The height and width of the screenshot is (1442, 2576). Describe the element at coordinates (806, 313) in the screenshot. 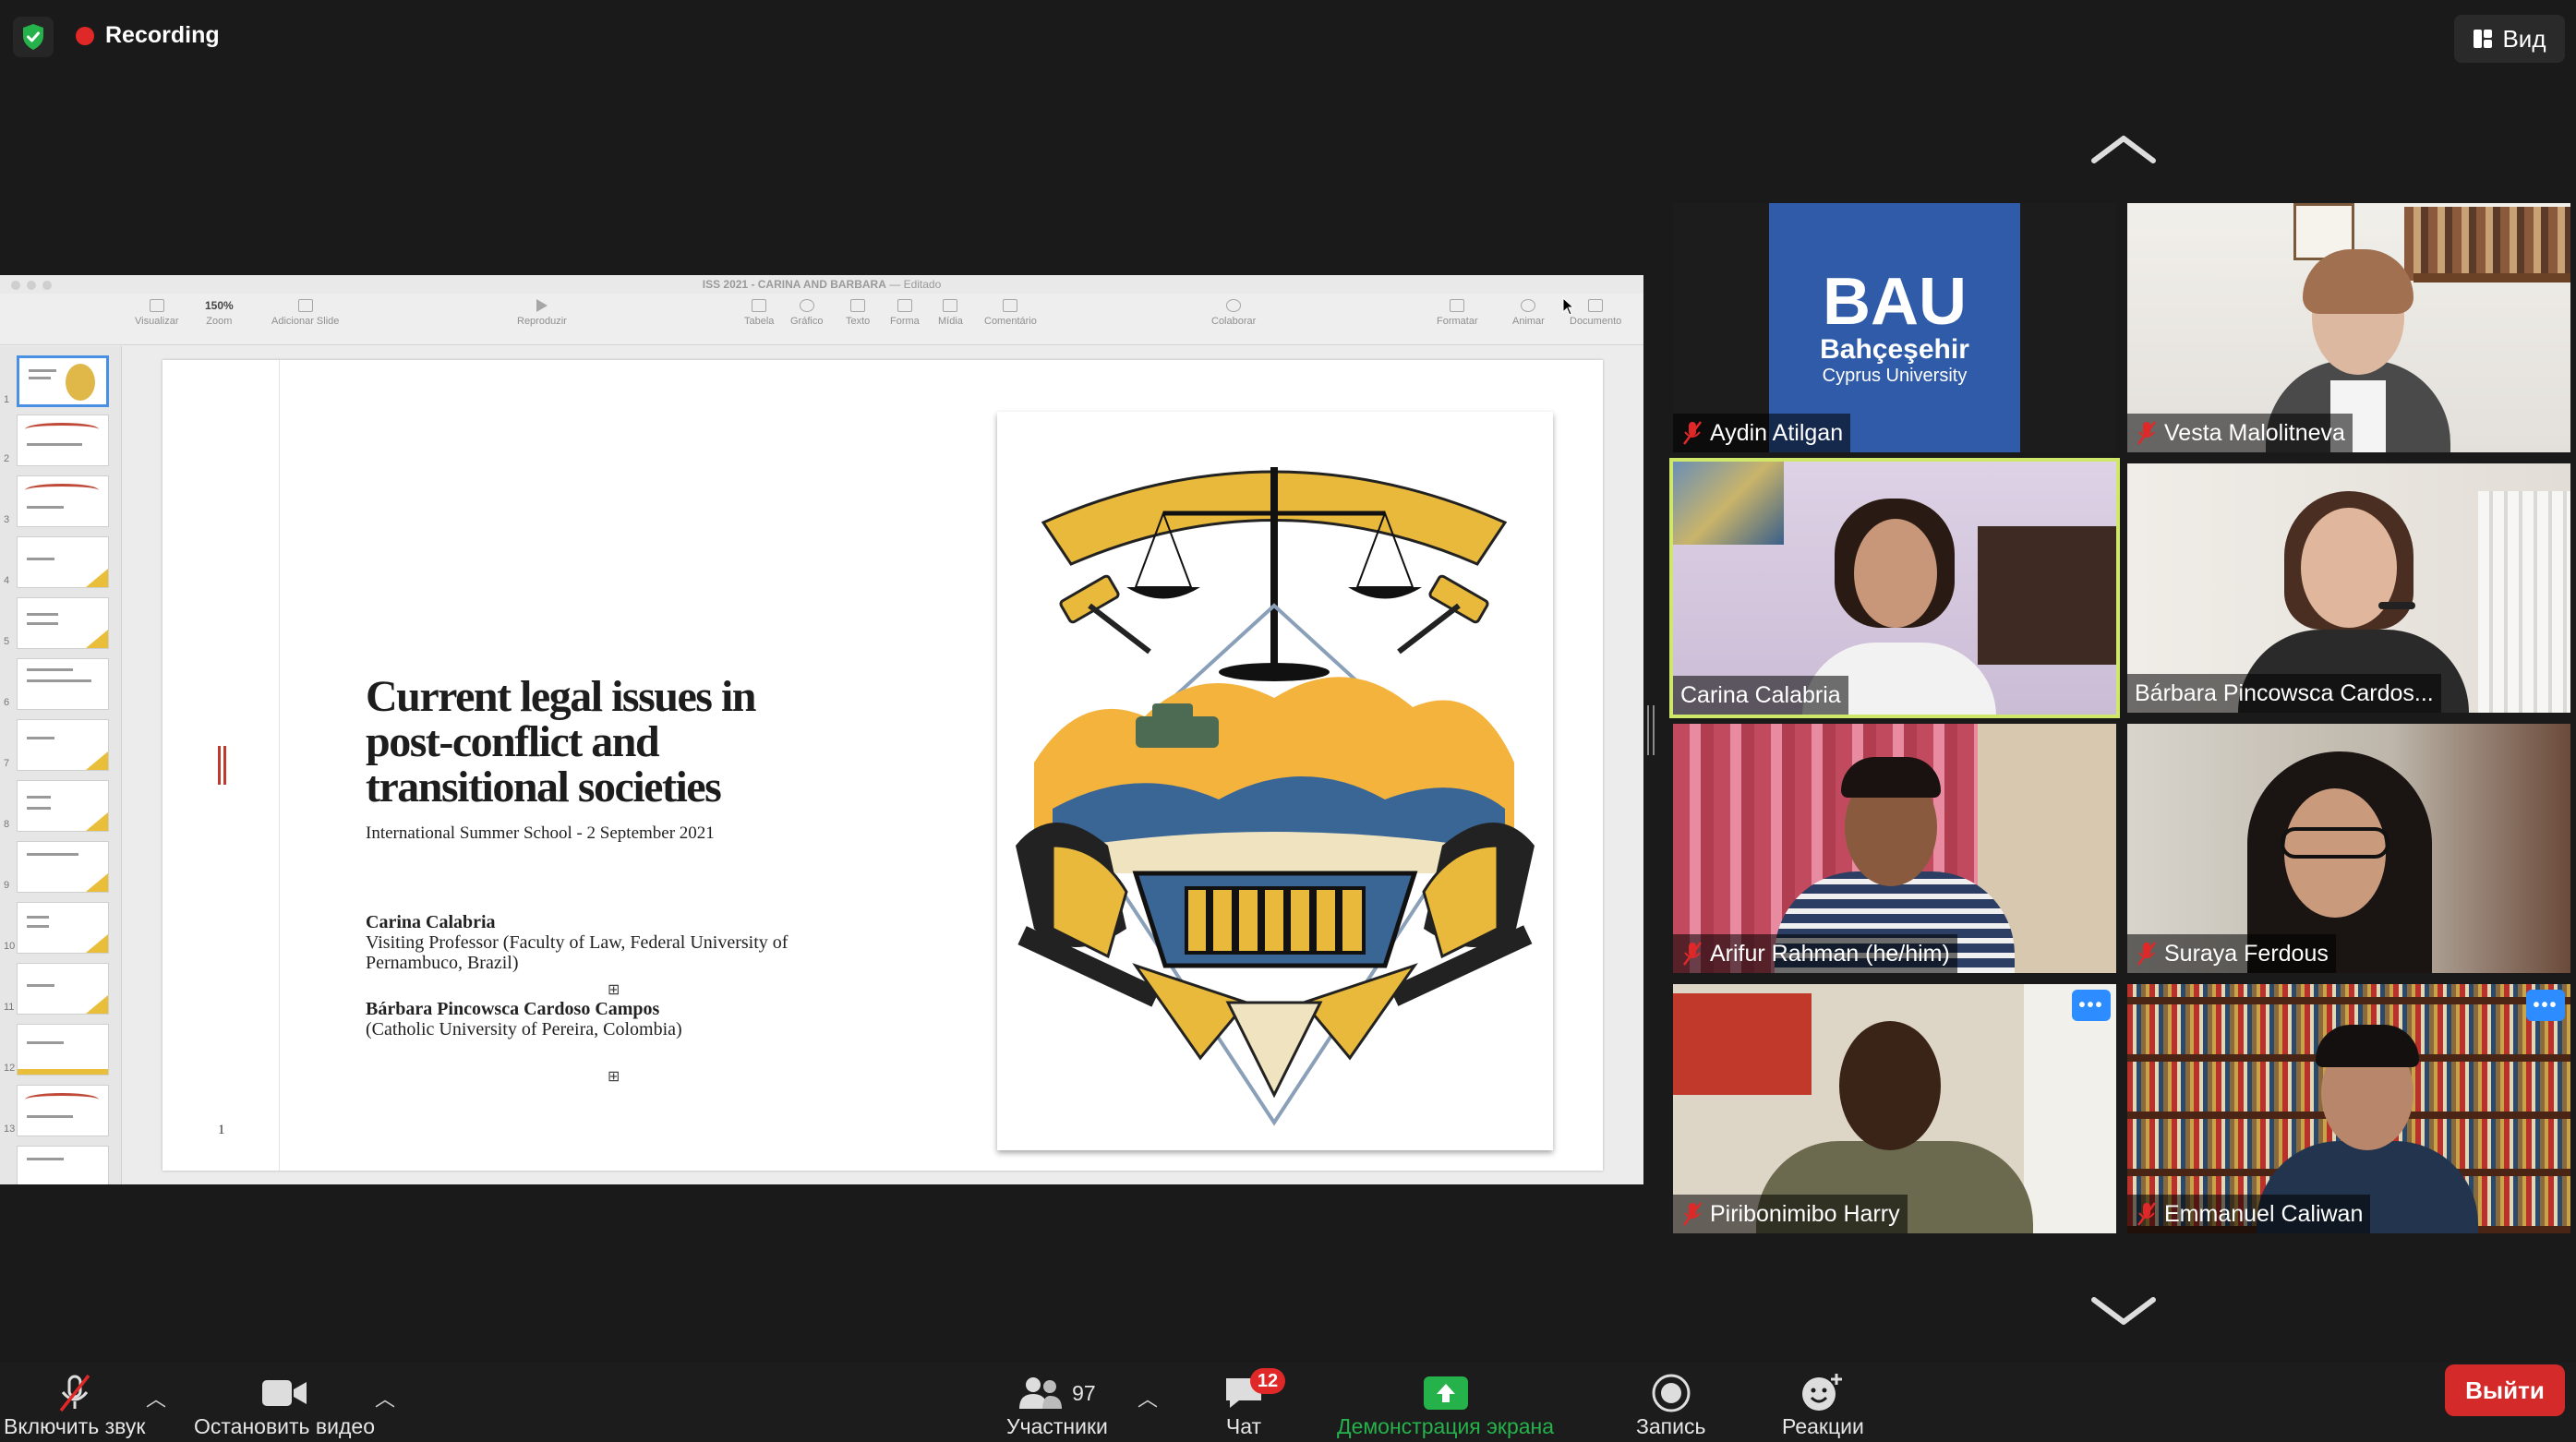

I see `toolbar-chart: Gráfico` at that location.